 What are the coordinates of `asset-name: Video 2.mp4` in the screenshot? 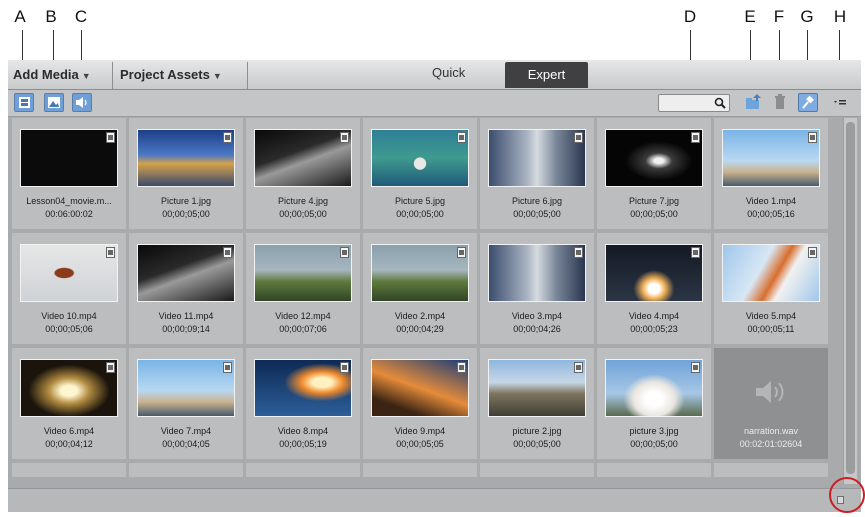 It's located at (420, 316).